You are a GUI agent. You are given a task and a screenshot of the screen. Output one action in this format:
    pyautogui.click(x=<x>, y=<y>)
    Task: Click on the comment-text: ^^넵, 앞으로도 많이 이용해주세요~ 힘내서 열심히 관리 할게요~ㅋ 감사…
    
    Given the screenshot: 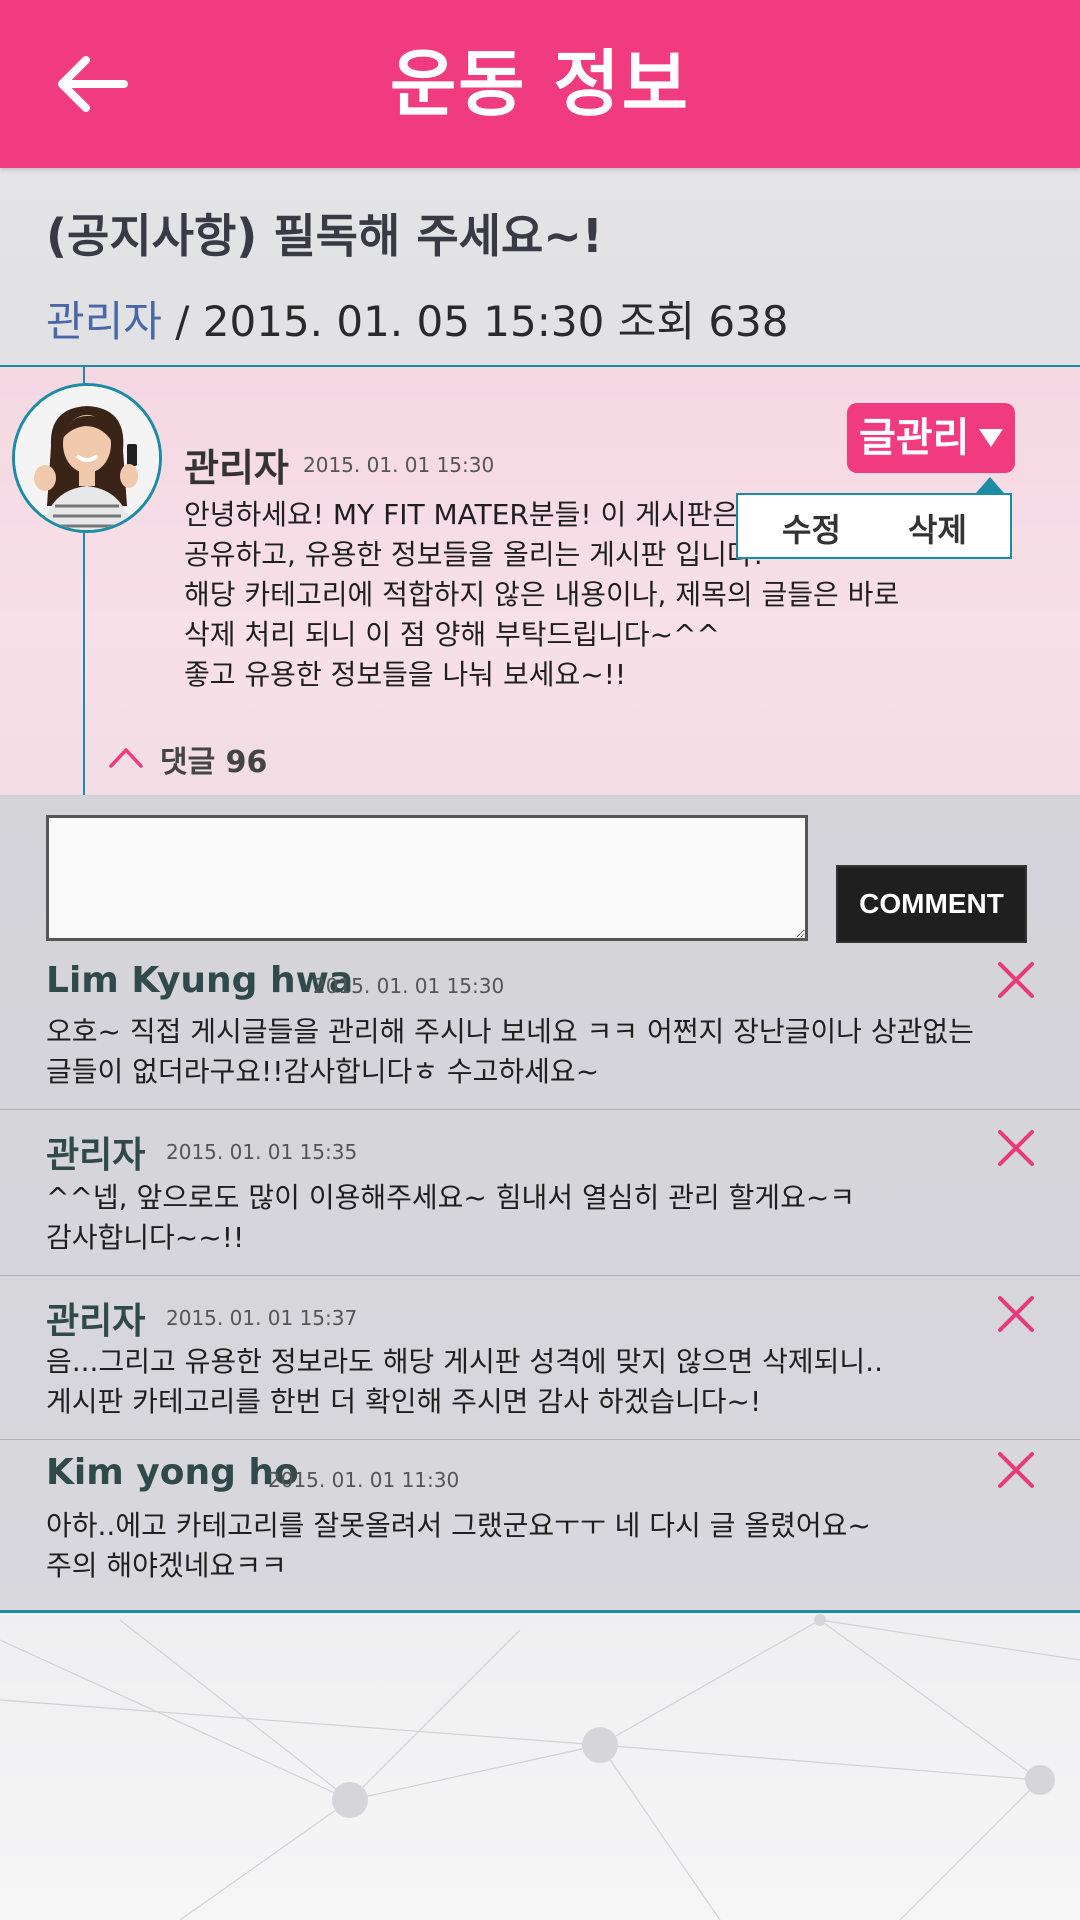 What is the action you would take?
    pyautogui.click(x=451, y=1217)
    